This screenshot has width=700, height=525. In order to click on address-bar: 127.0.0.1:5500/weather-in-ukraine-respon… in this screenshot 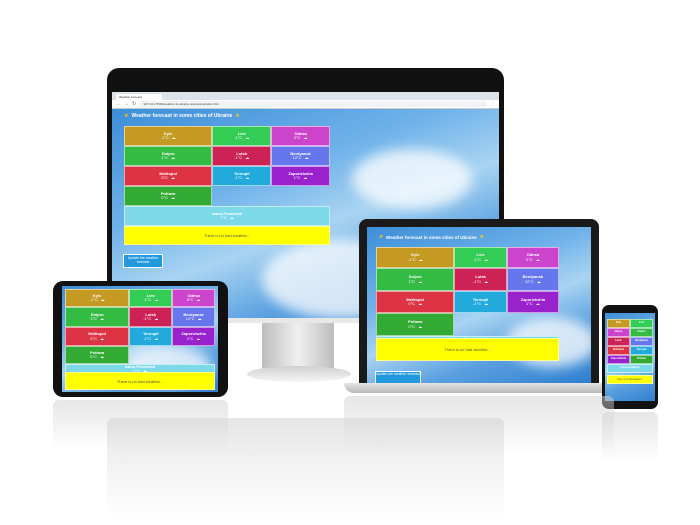, I will do `click(313, 104)`.